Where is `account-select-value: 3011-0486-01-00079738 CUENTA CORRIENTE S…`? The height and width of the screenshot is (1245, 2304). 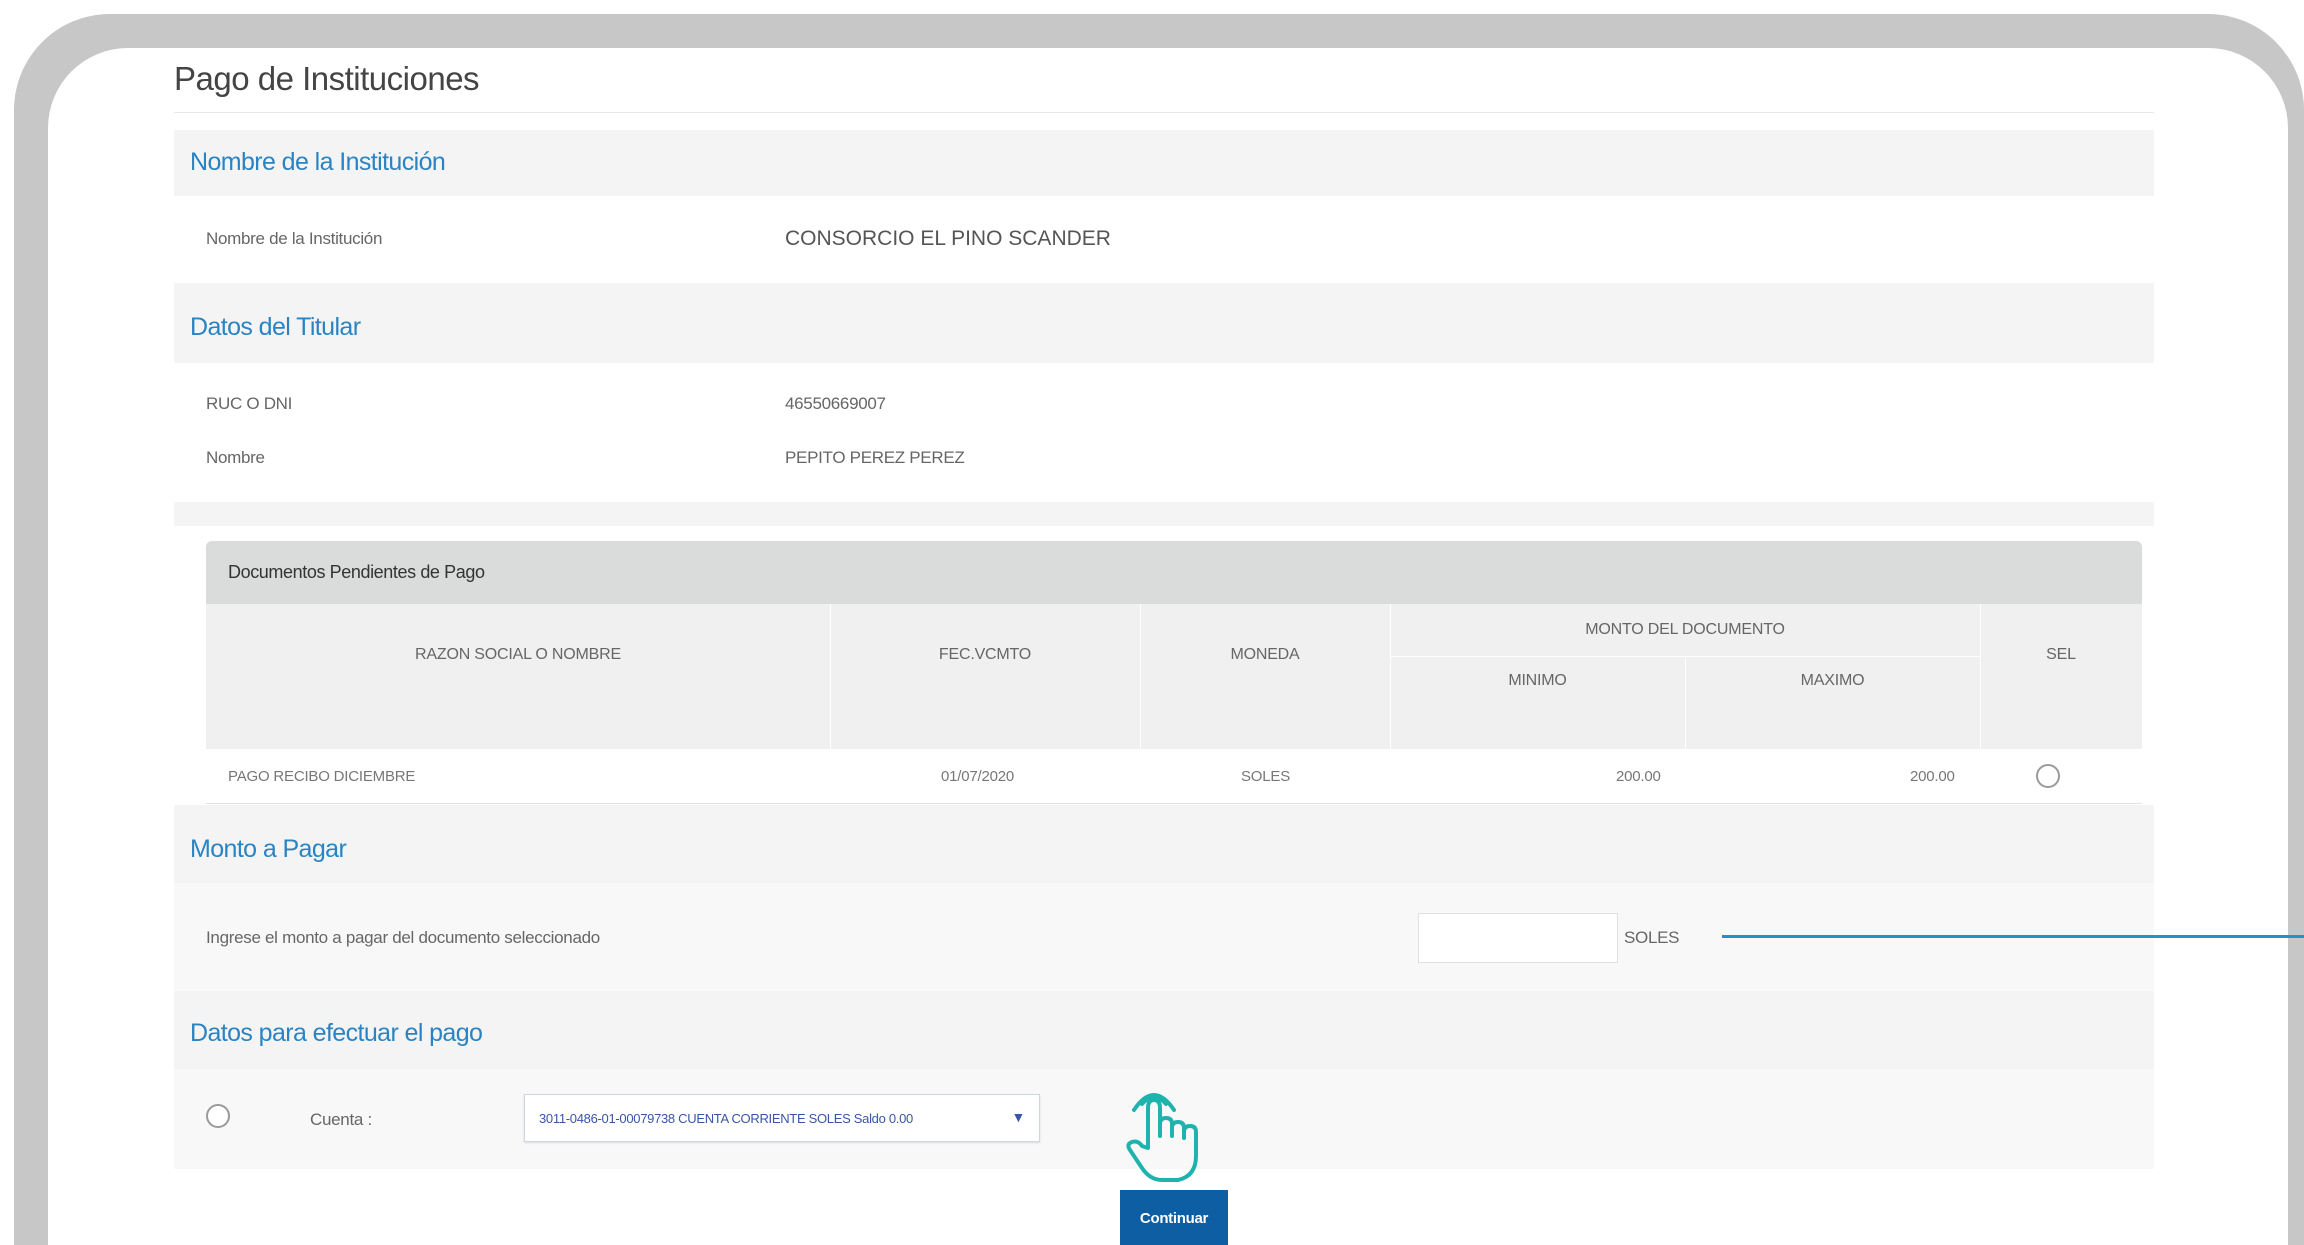
account-select-value: 3011-0486-01-00079738 CUENTA CORRIENTE S… is located at coordinates (726, 1118).